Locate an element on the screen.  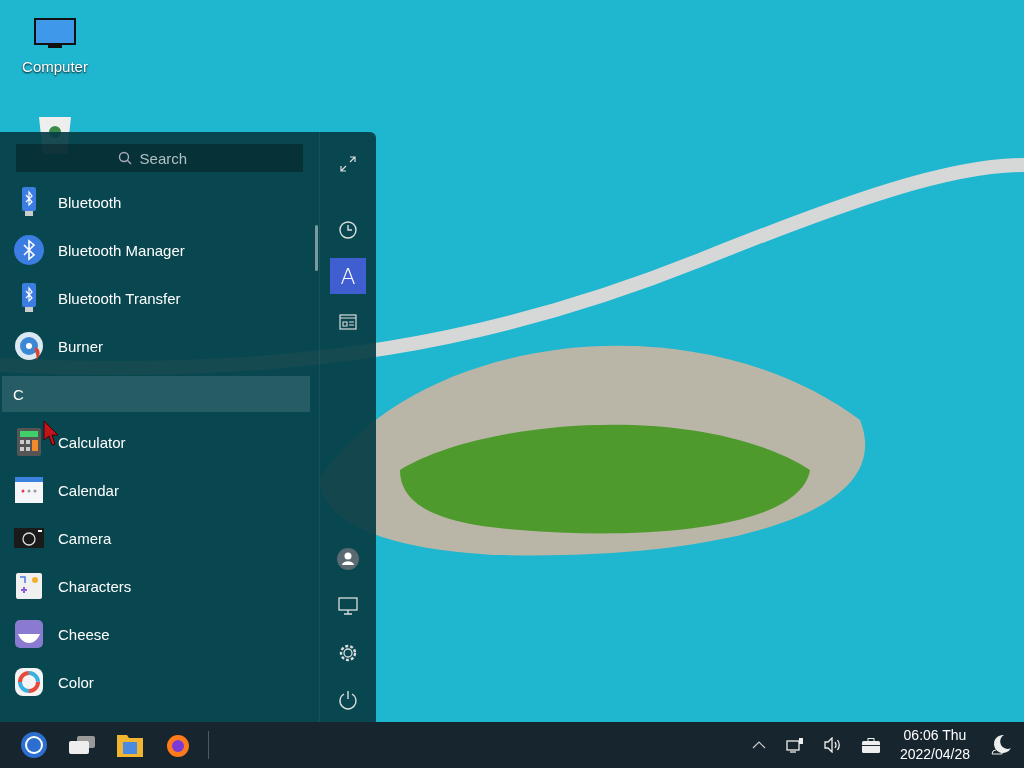
user-icon is located at coordinates (348, 559).